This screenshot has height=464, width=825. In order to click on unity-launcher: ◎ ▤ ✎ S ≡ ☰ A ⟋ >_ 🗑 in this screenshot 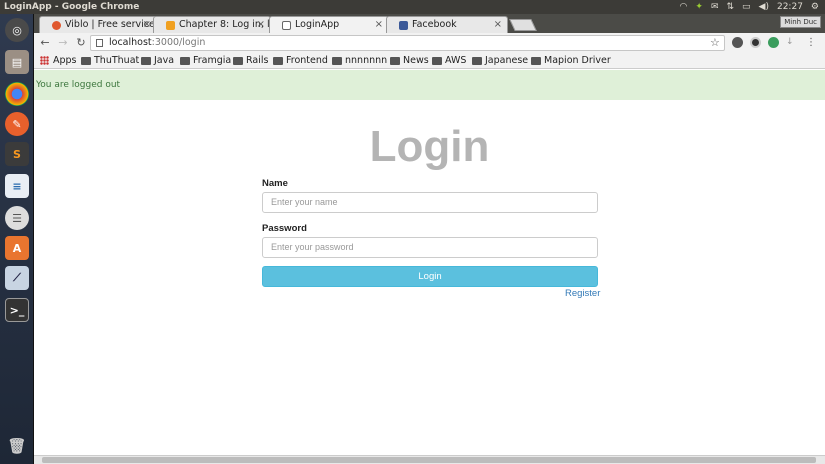, I will do `click(17, 239)`.